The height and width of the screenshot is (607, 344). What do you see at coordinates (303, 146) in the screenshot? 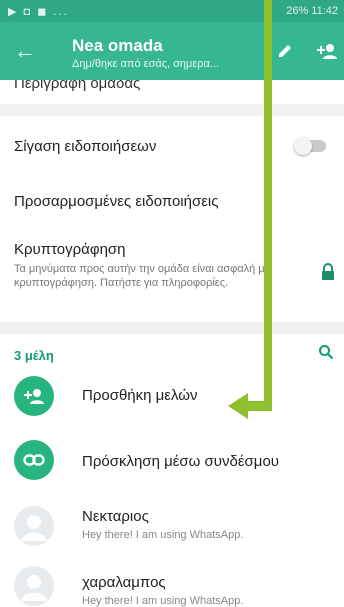
I see `toggle-knob` at bounding box center [303, 146].